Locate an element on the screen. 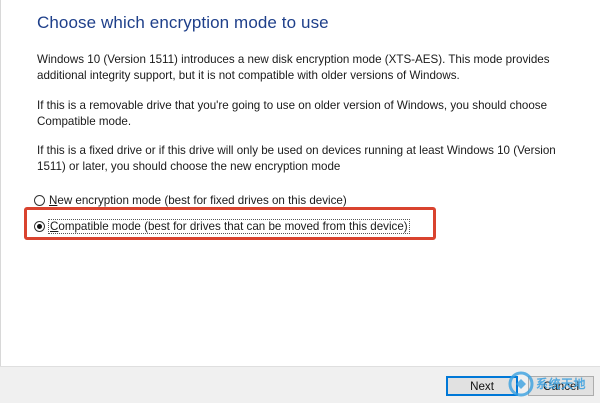  watermark-text: 系统天地 is located at coordinates (561, 384).